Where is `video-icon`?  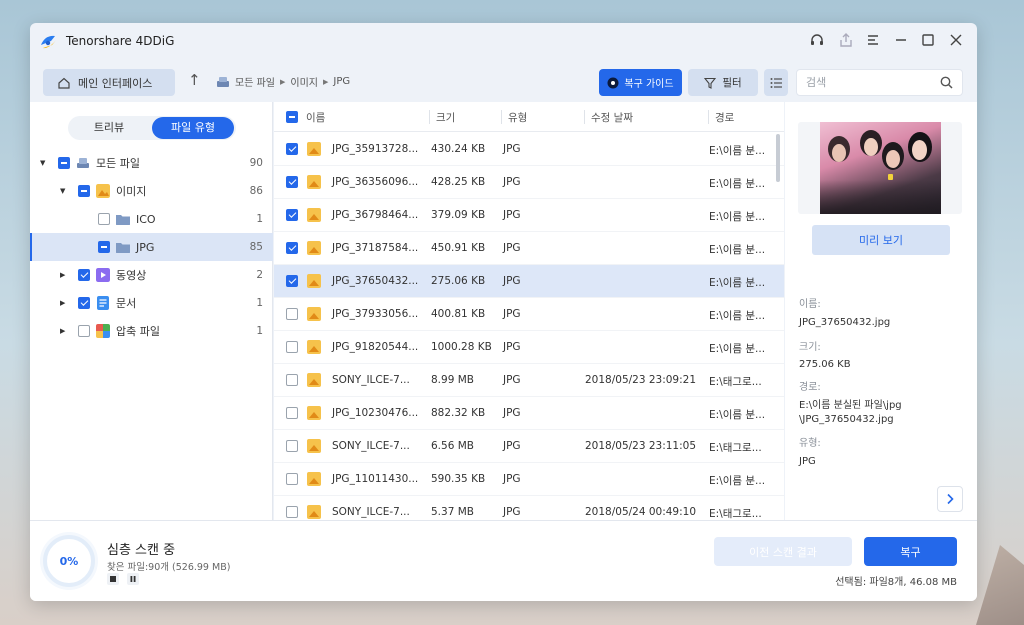 video-icon is located at coordinates (103, 275).